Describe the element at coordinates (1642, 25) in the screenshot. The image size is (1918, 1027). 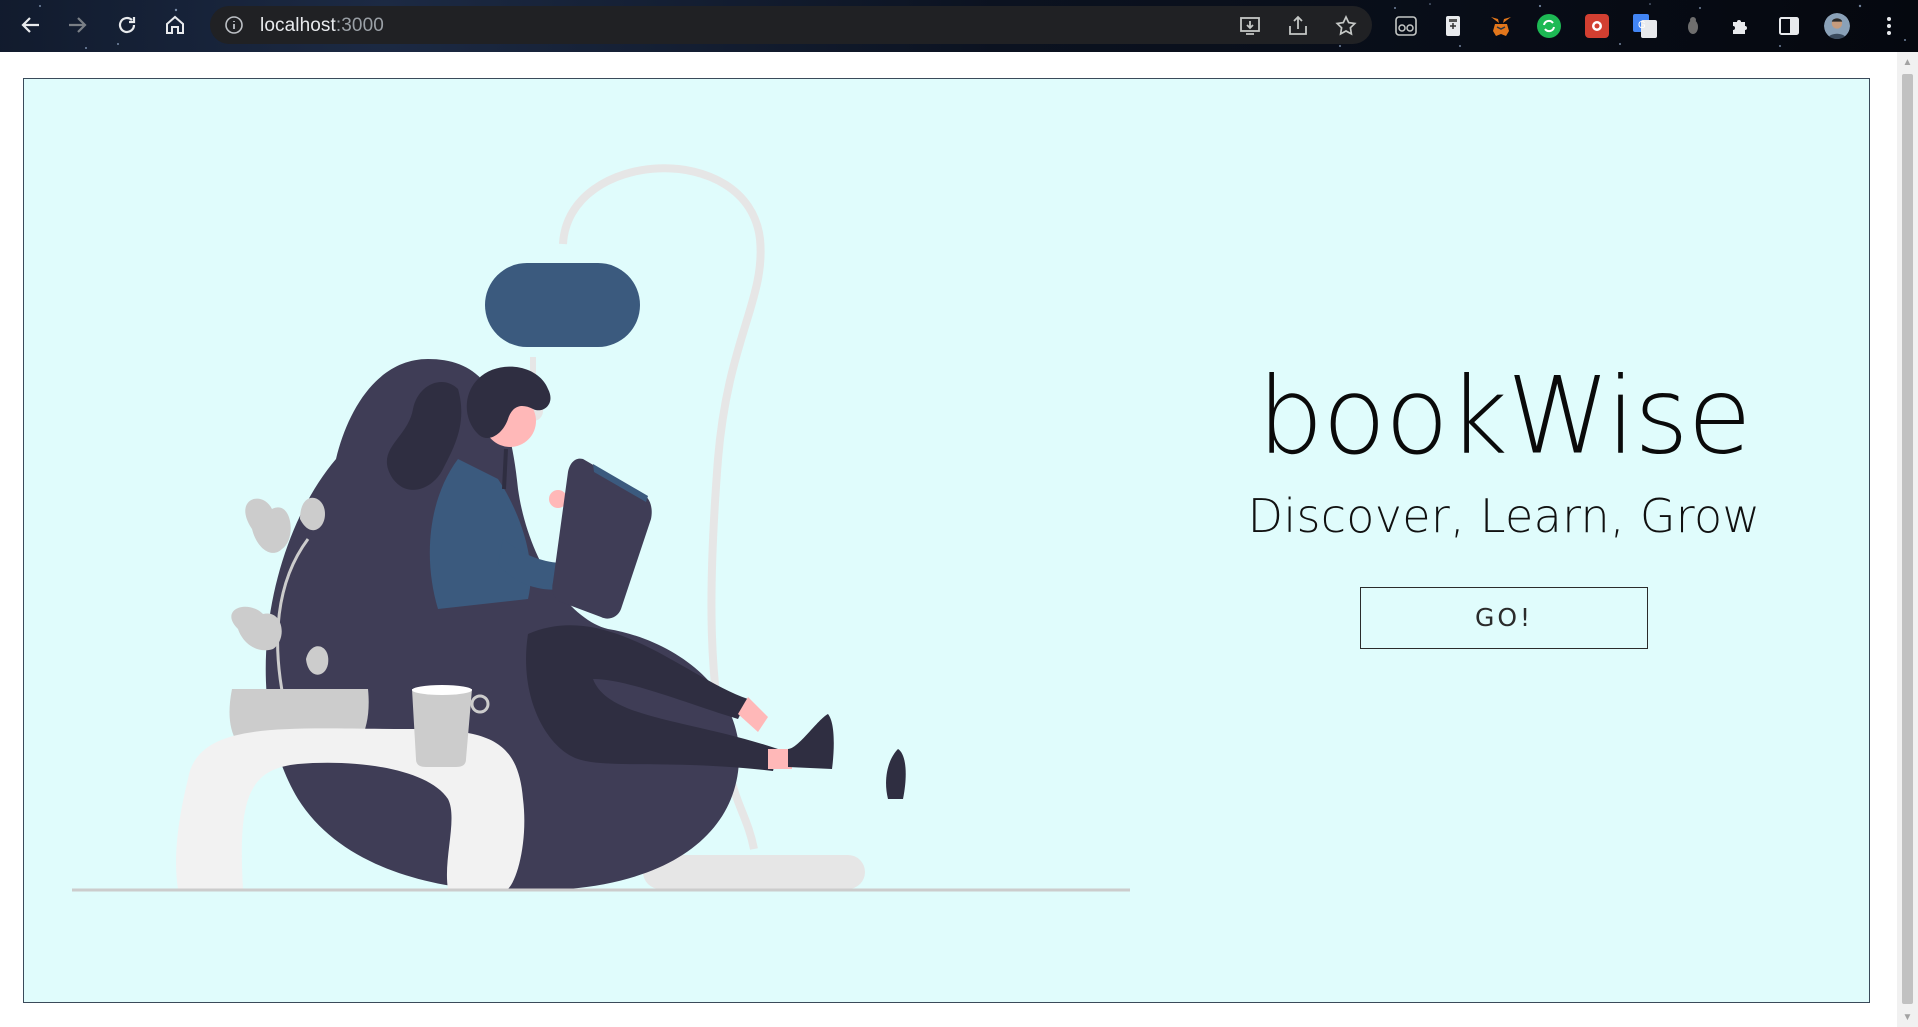
I see `svg-text: G` at that location.